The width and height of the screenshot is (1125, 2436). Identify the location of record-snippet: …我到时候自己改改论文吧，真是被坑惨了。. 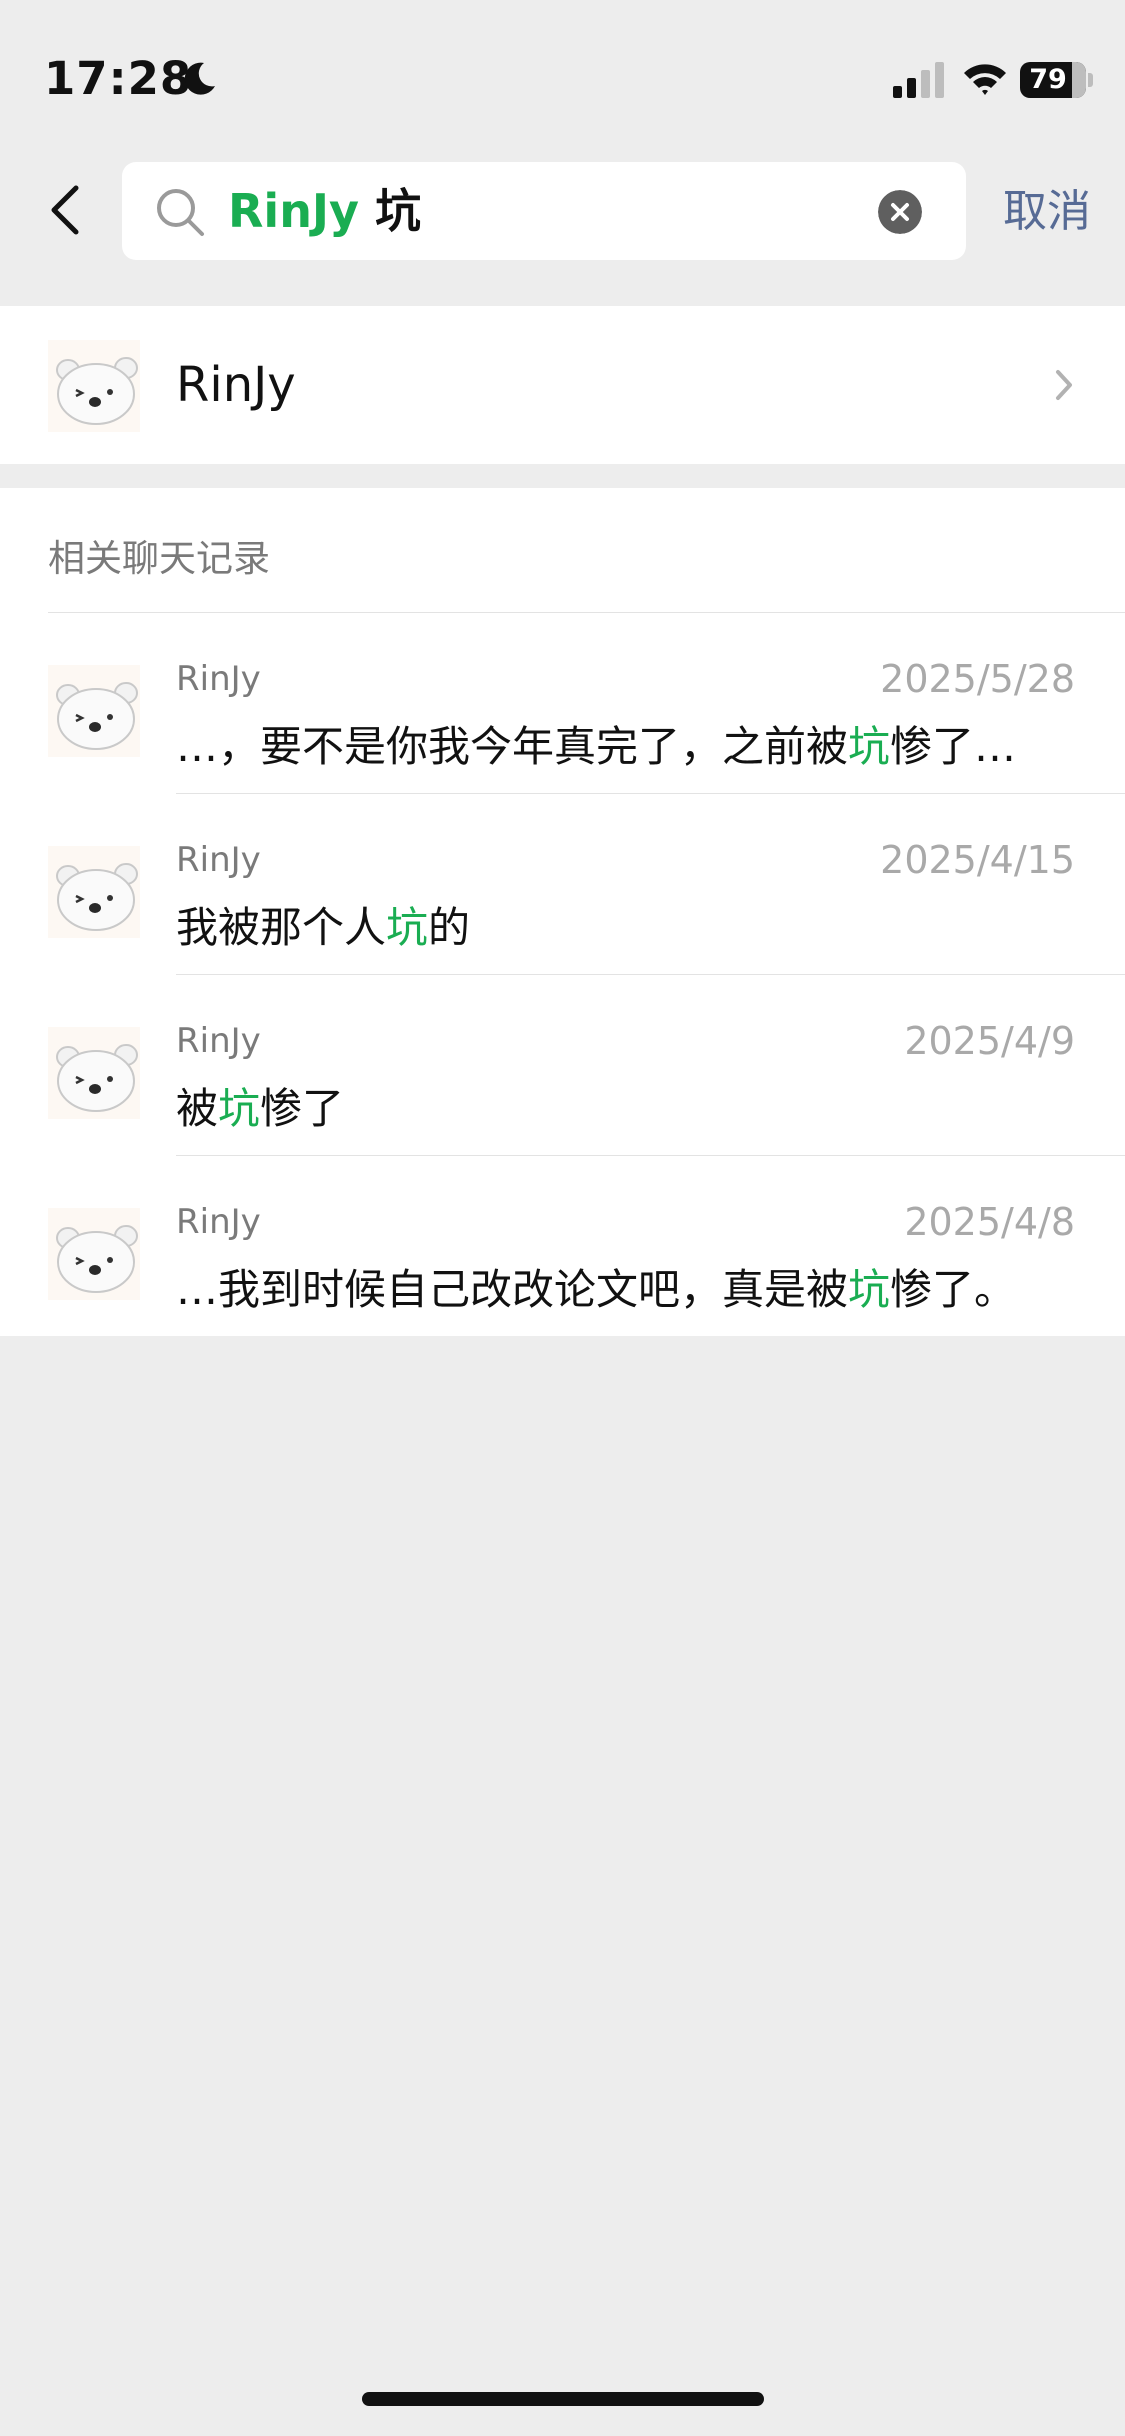
(596, 1286).